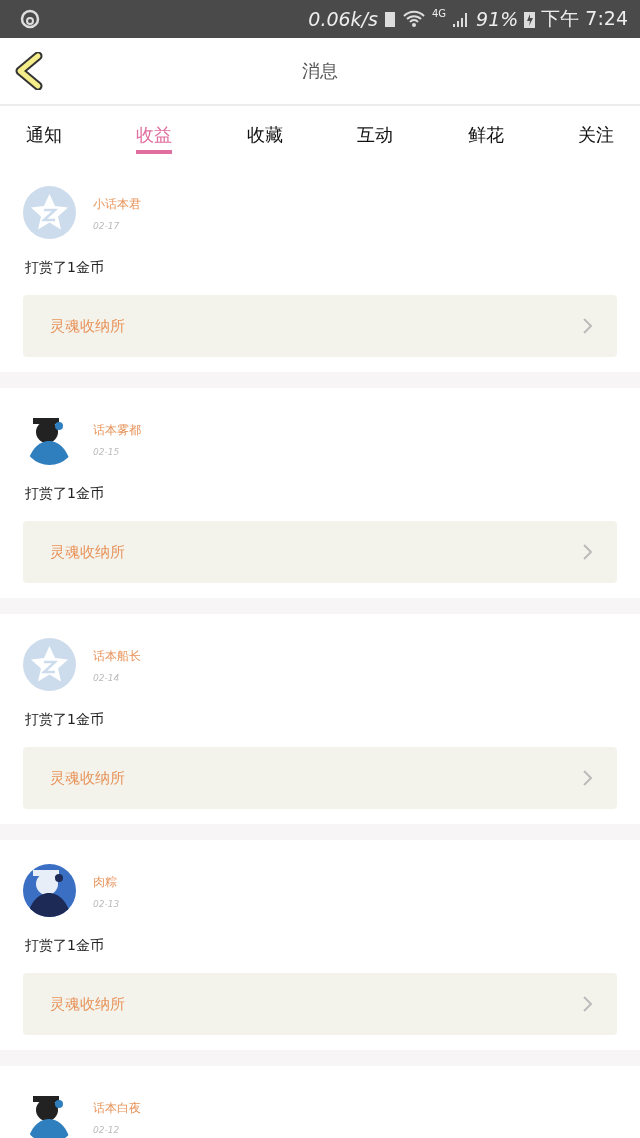 Image resolution: width=640 pixels, height=1138 pixels. Describe the element at coordinates (107, 226) in the screenshot. I see `message-date: 02-17` at that location.